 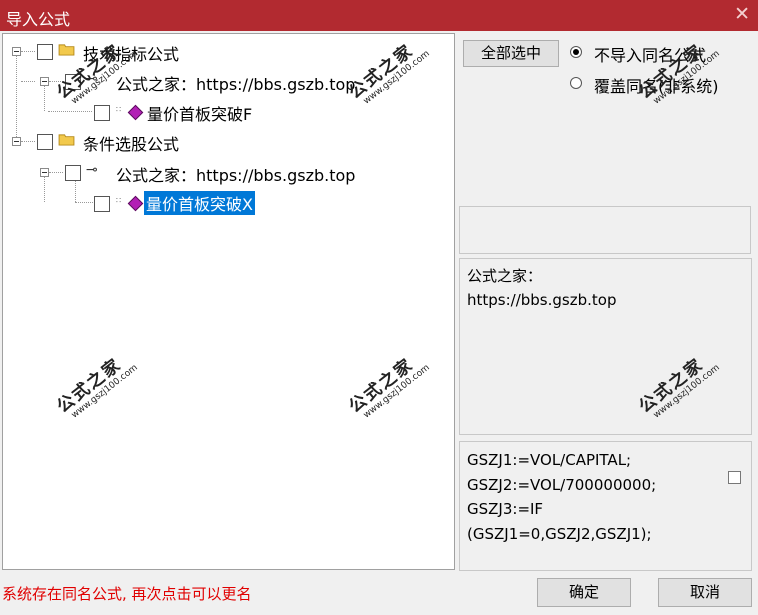 What do you see at coordinates (549, 460) in the screenshot?
I see `code-line-1: GSZJ1:=VOL/CAPITAL;` at bounding box center [549, 460].